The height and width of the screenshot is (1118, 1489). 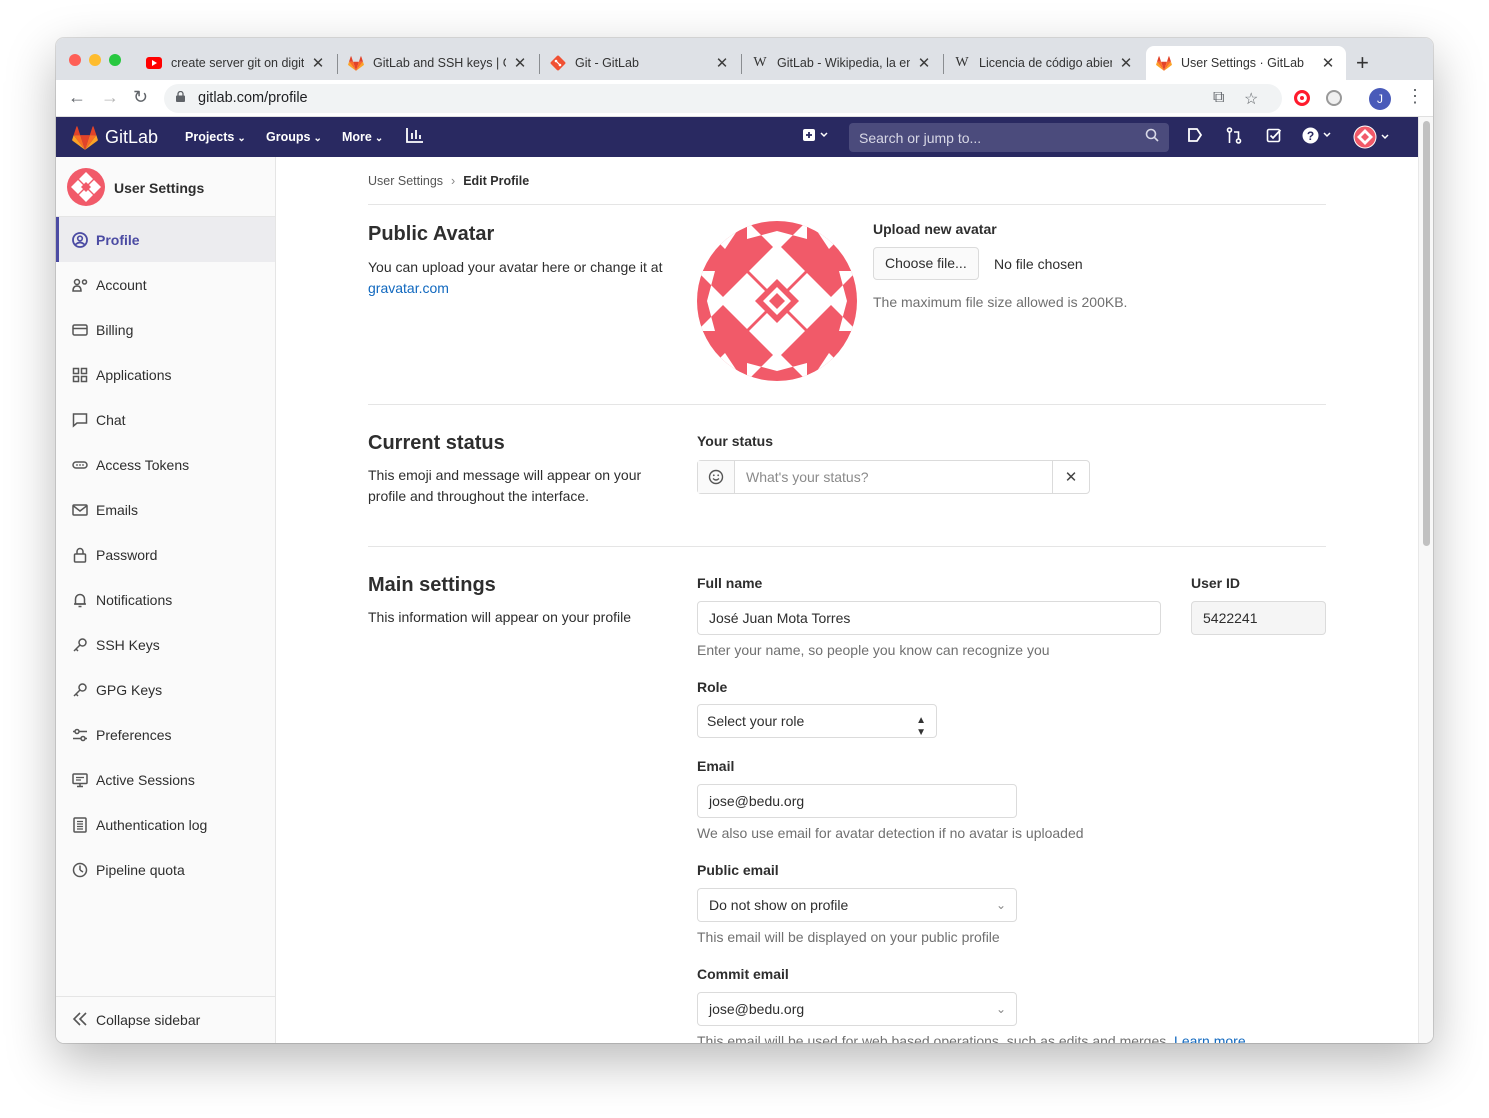 What do you see at coordinates (165, 599) in the screenshot?
I see `sidebar-item-notifications: Notifications` at bounding box center [165, 599].